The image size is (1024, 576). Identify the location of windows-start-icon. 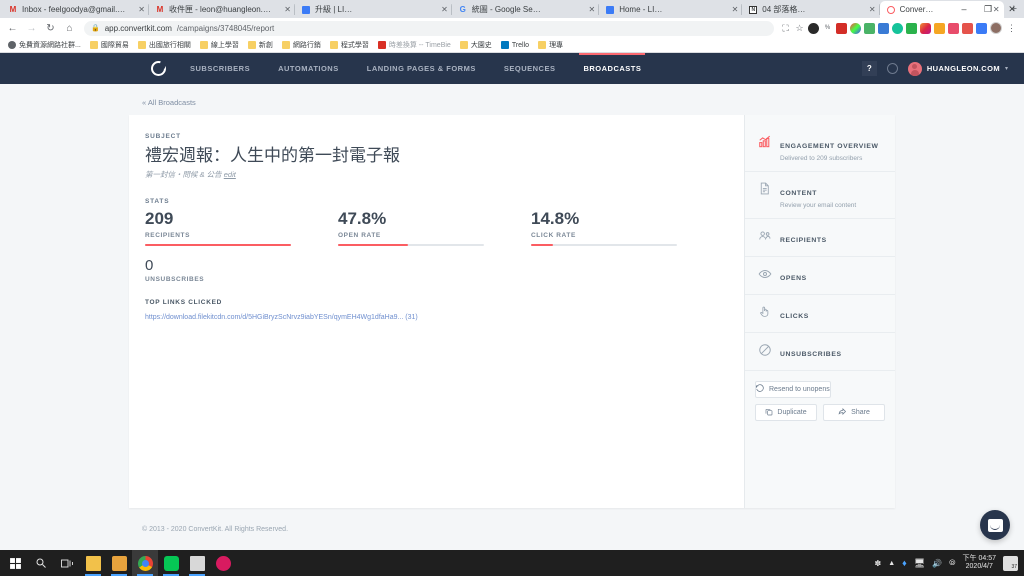
(15, 563).